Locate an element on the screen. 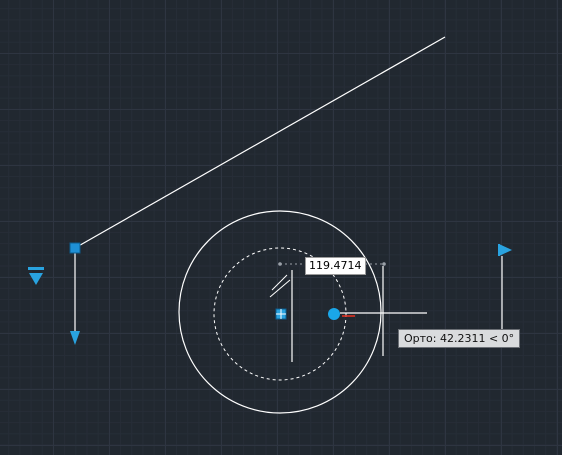 Image resolution: width=562 pixels, height=455 pixels. left-triangle-grip-icon is located at coordinates (36, 276).